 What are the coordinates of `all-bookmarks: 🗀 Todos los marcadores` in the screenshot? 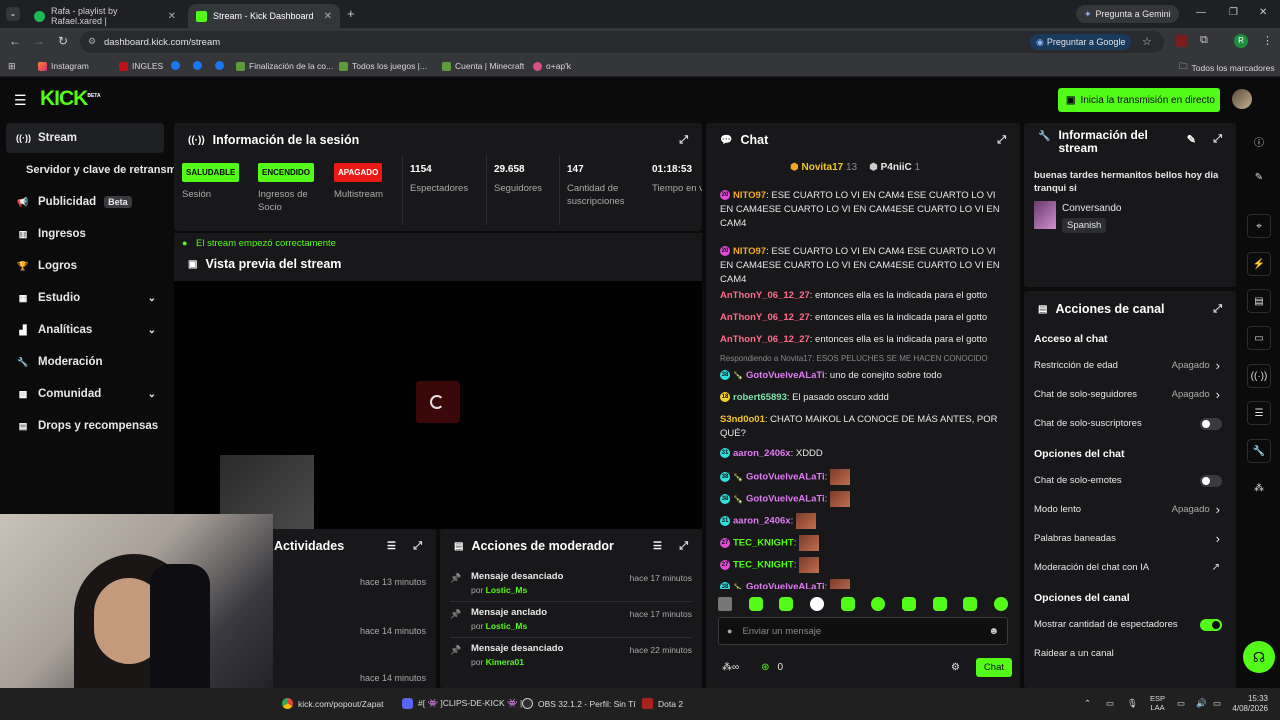 It's located at (1227, 68).